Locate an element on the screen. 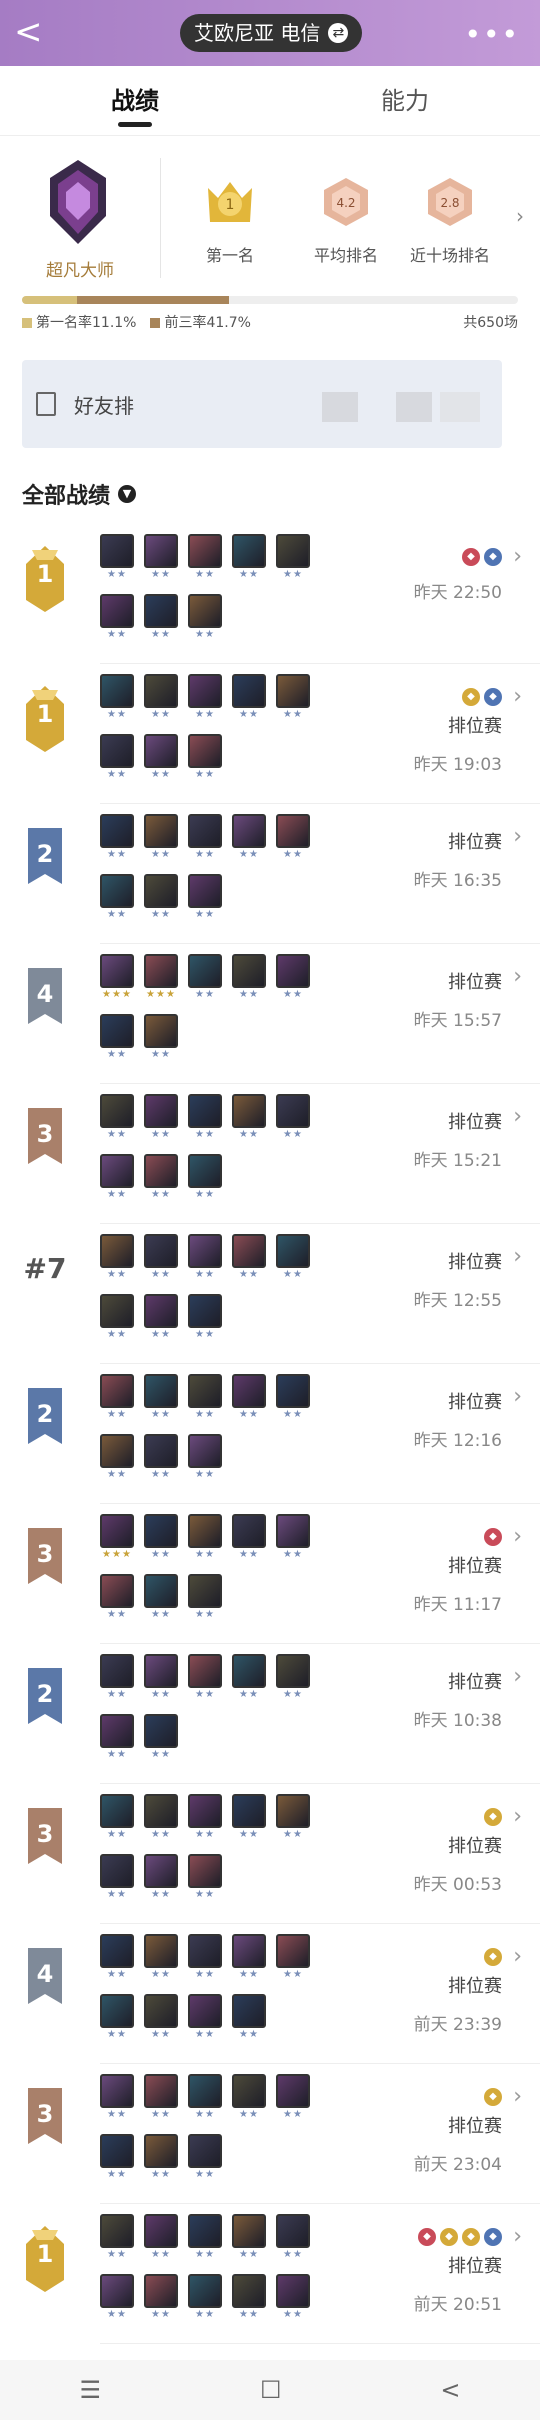 The height and width of the screenshot is (2420, 540). back-nav-icon: < is located at coordinates (450, 2390).